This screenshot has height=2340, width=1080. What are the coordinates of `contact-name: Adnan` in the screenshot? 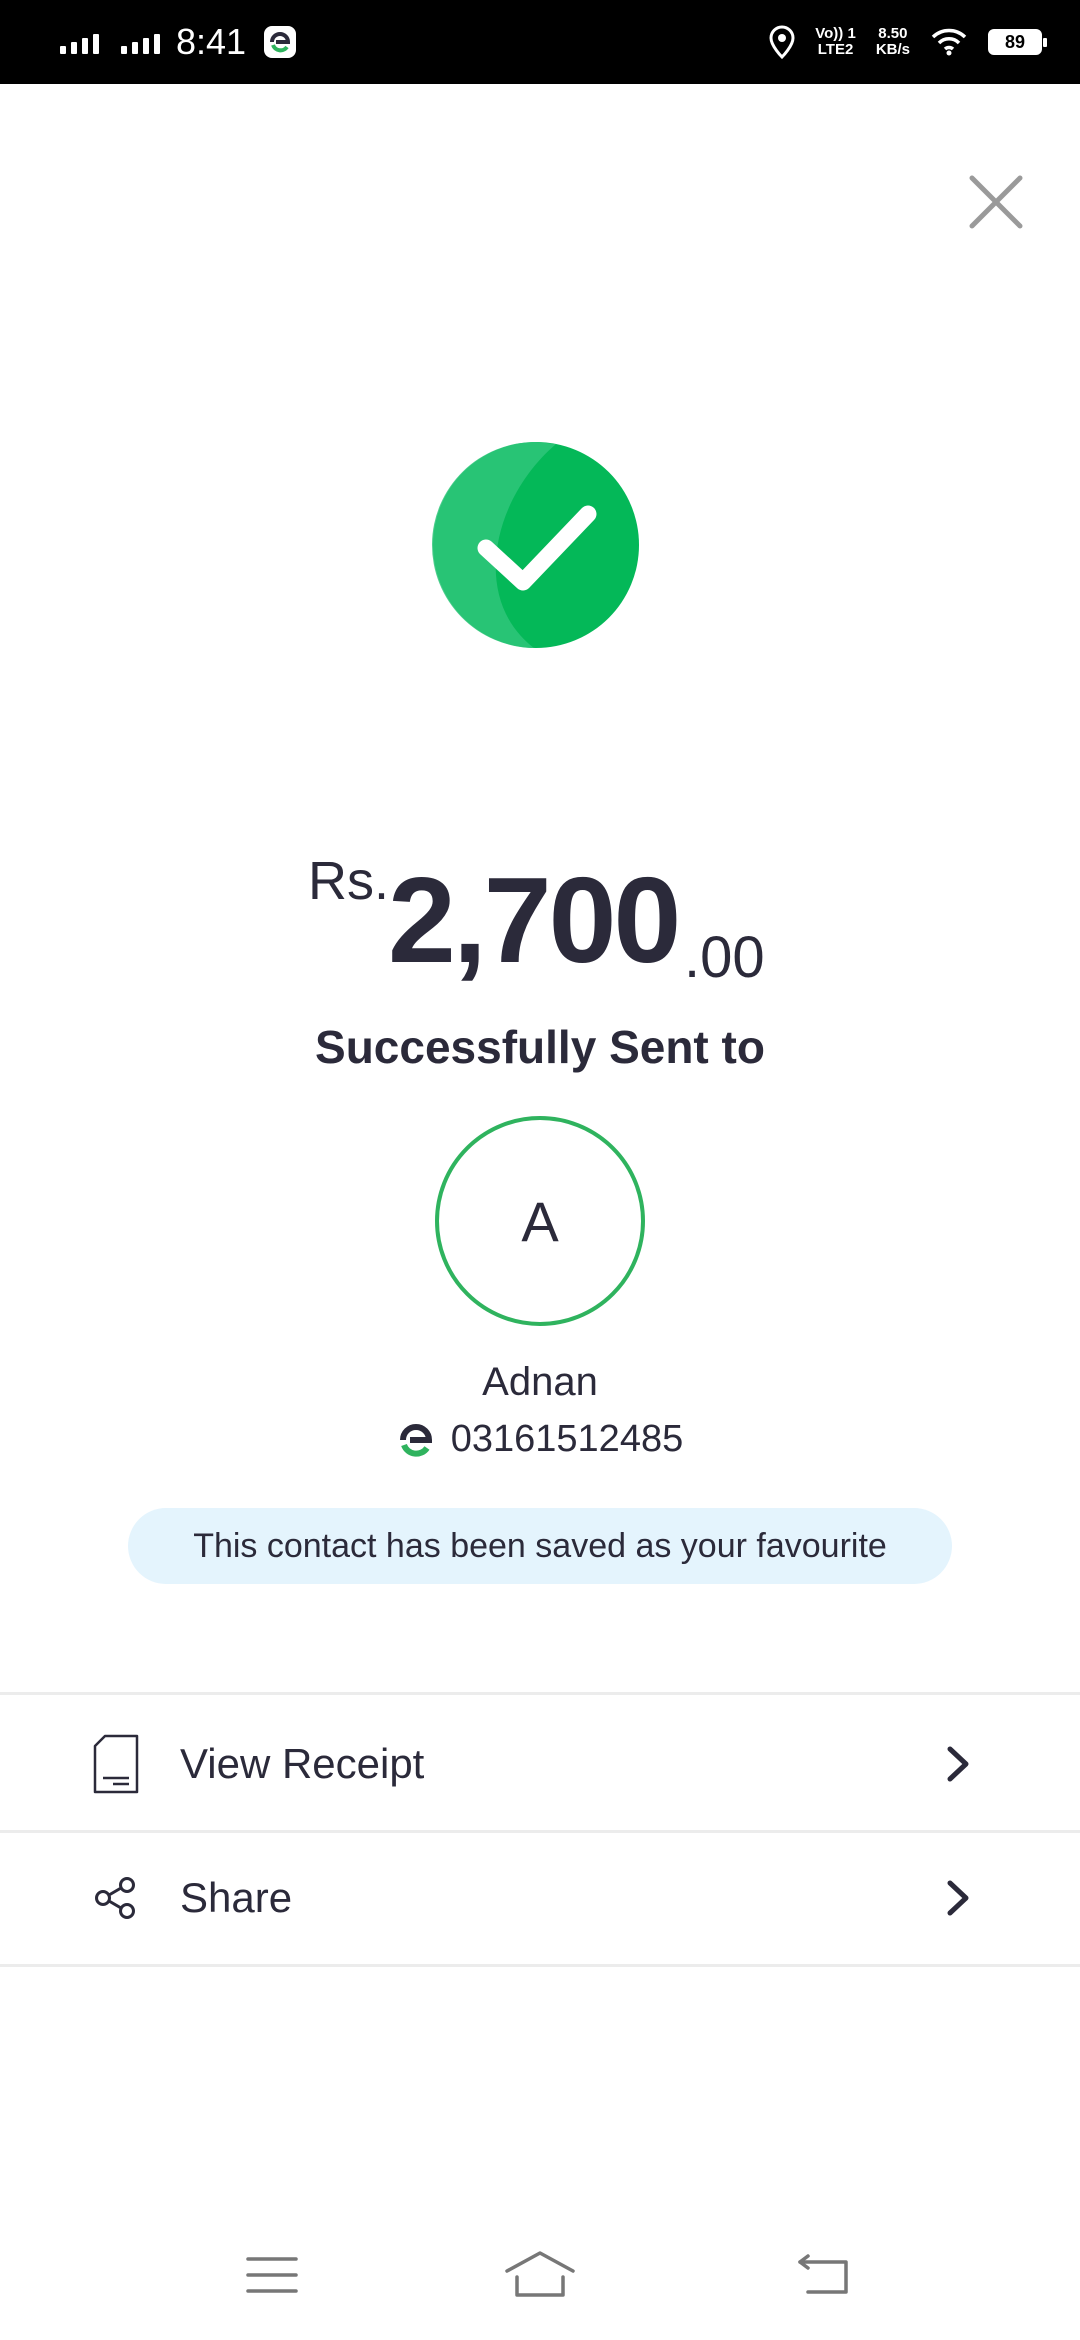 It's located at (540, 1382).